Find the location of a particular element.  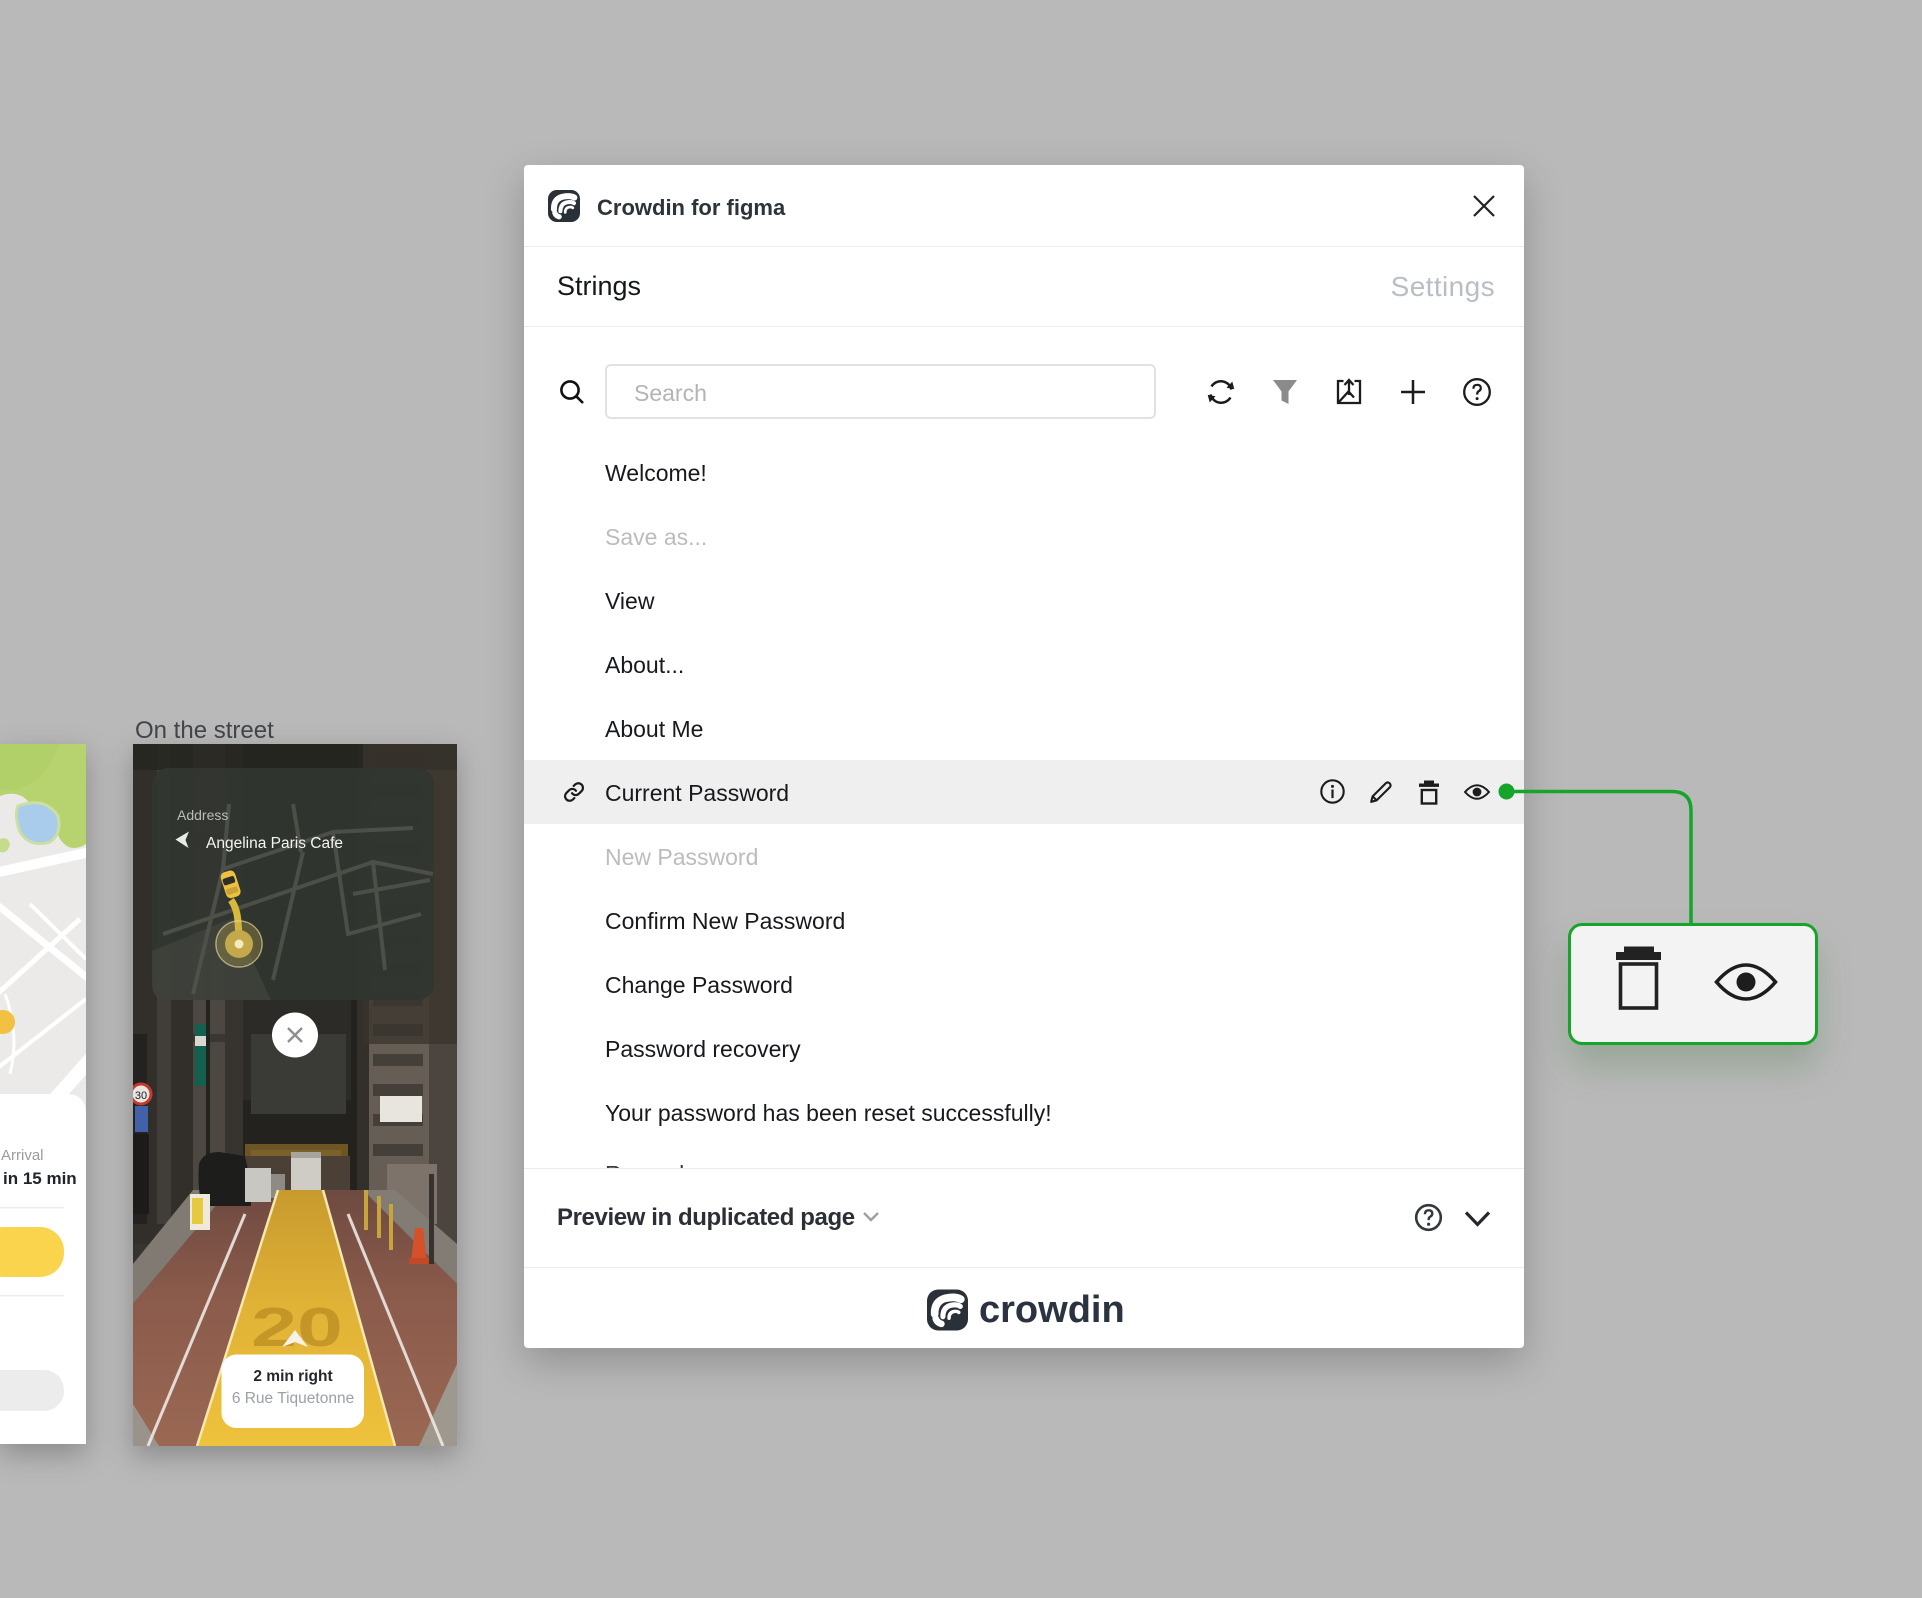

svg-text: 6 Rue Tiquetonne is located at coordinates (293, 1398).